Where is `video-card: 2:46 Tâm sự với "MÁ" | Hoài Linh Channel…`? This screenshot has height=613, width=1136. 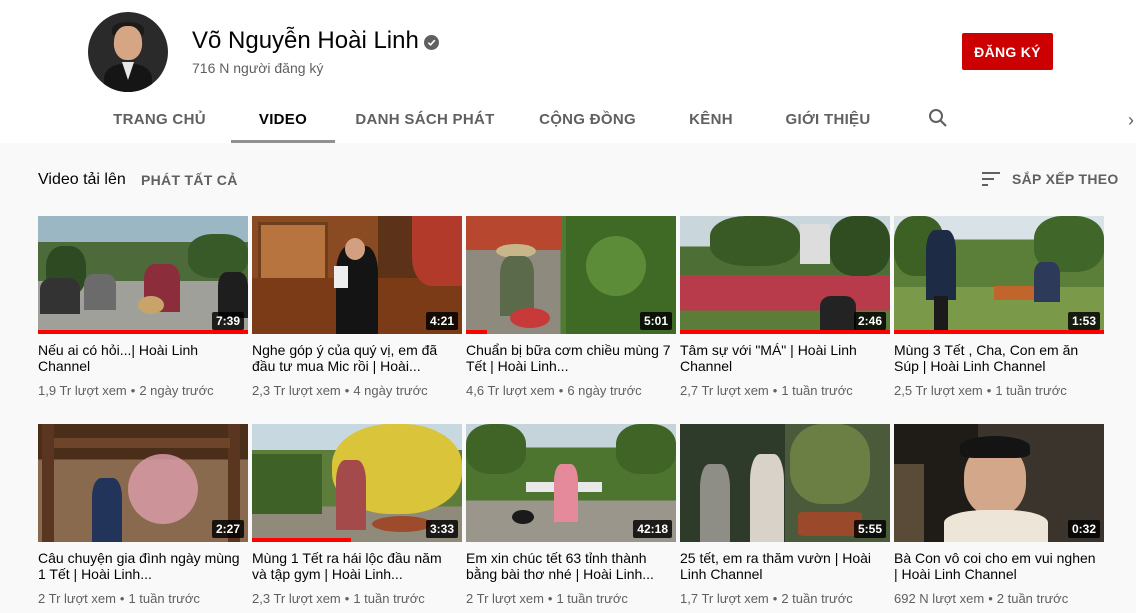
video-card: 2:46 Tâm sự với "MÁ" | Hoài Linh Channel… is located at coordinates (785, 307).